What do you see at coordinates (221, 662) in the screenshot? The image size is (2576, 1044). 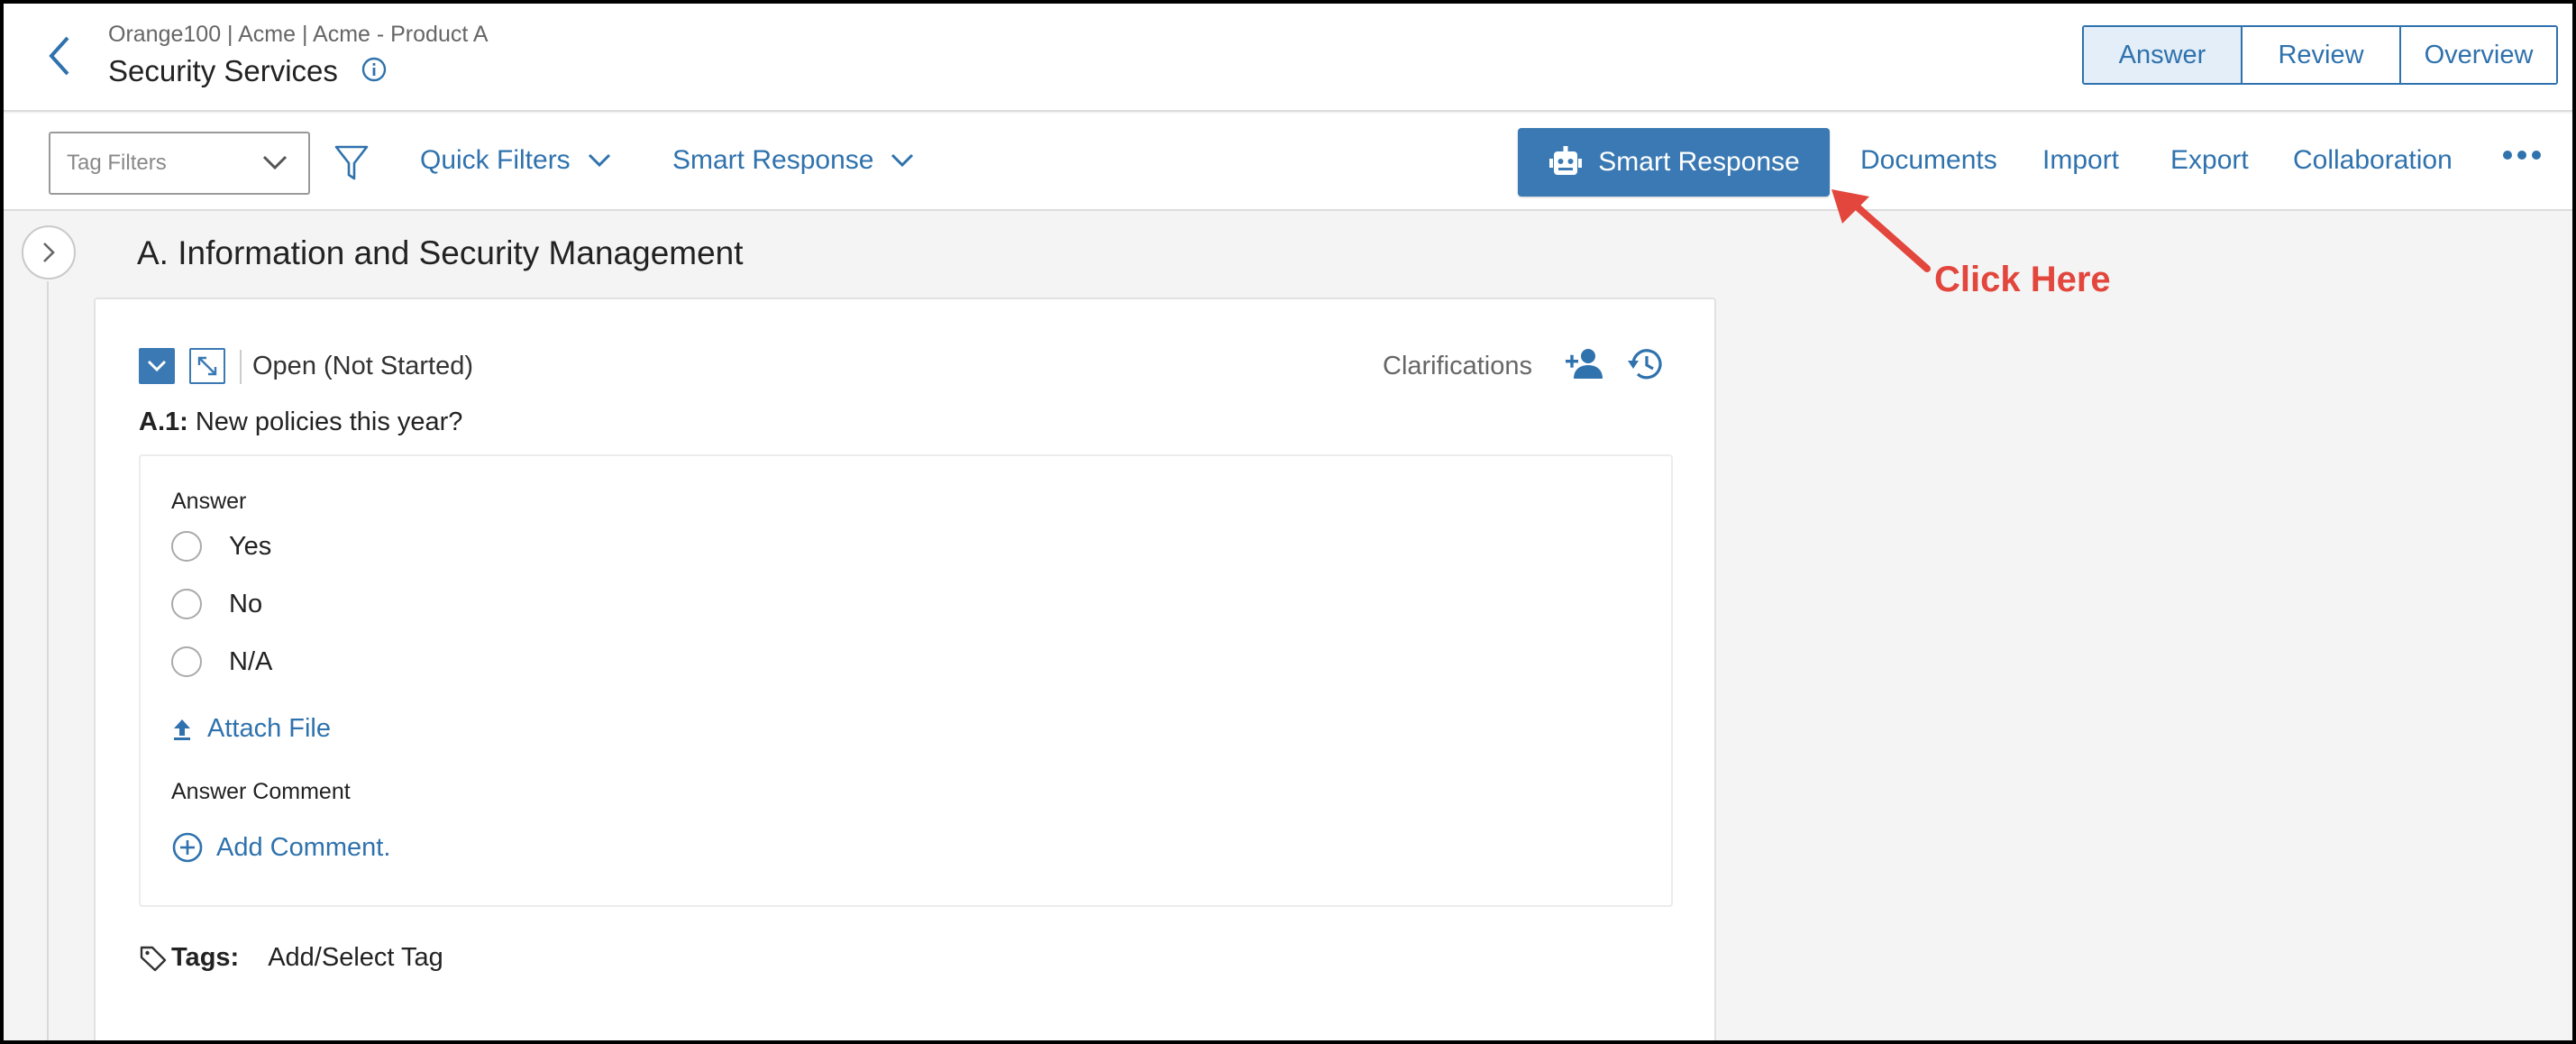 I see `answer-option-na: N/A` at bounding box center [221, 662].